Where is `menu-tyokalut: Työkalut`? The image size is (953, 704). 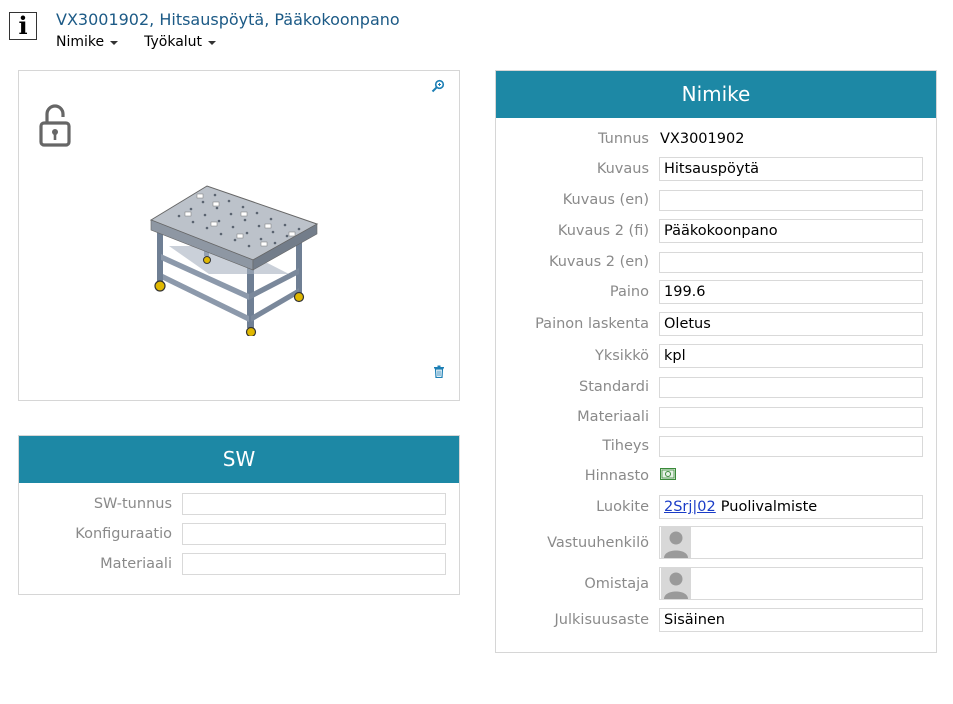
menu-tyokalut: Työkalut is located at coordinates (180, 42).